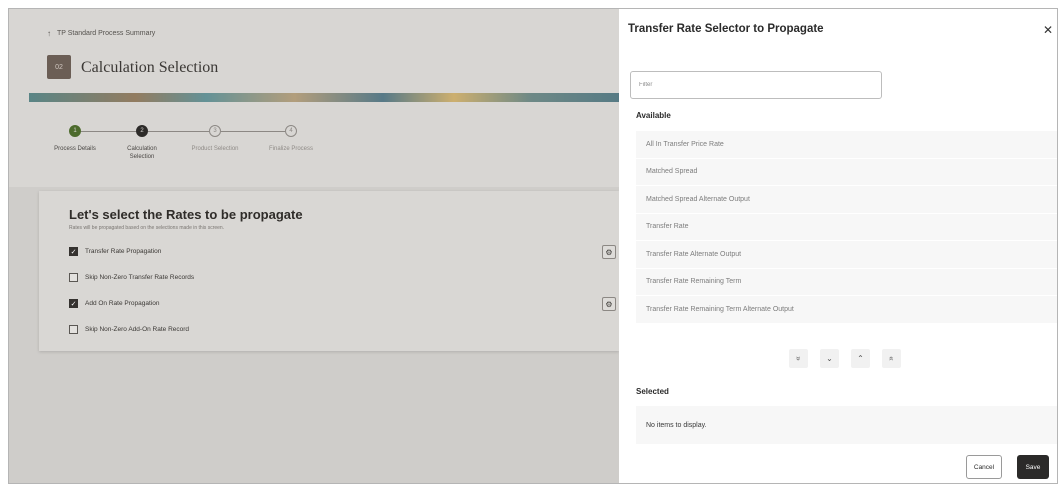 This screenshot has width=1062, height=486. I want to click on selected-list: No items to display., so click(846, 425).